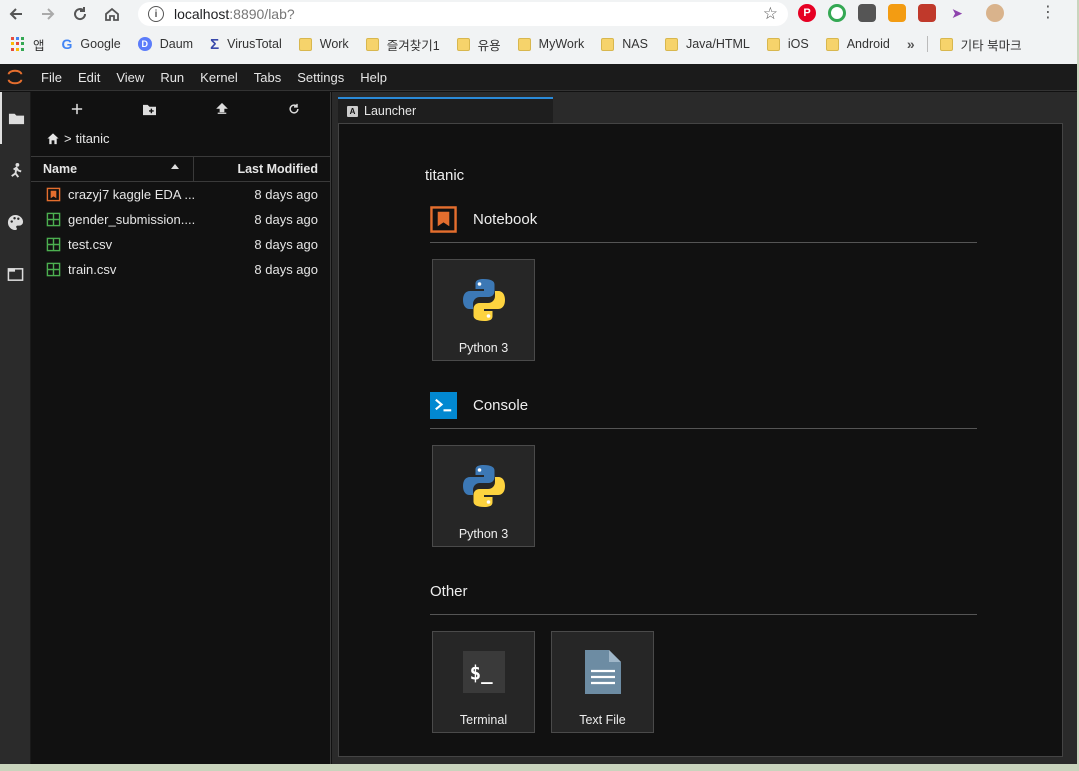  Describe the element at coordinates (180, 269) in the screenshot. I see `file-row: train.csv 8 days ago` at that location.